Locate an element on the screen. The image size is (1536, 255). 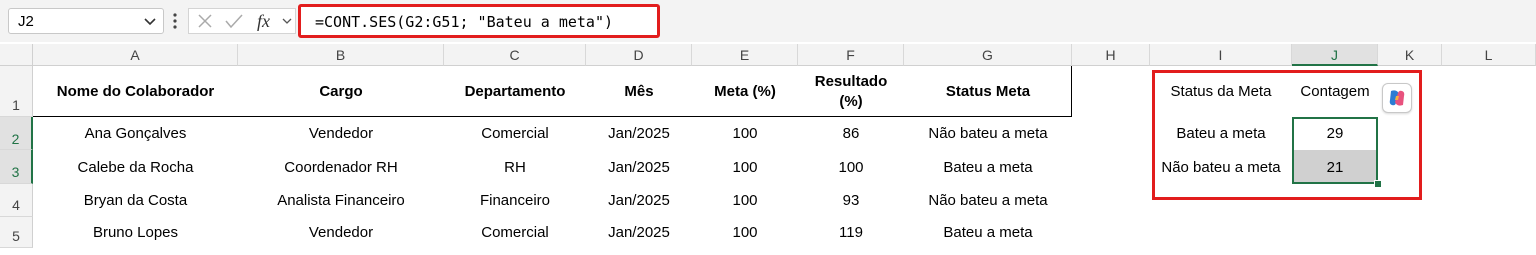
formula-text: =CONT.SES(G2:G51; "Bateu a meta") is located at coordinates (464, 22).